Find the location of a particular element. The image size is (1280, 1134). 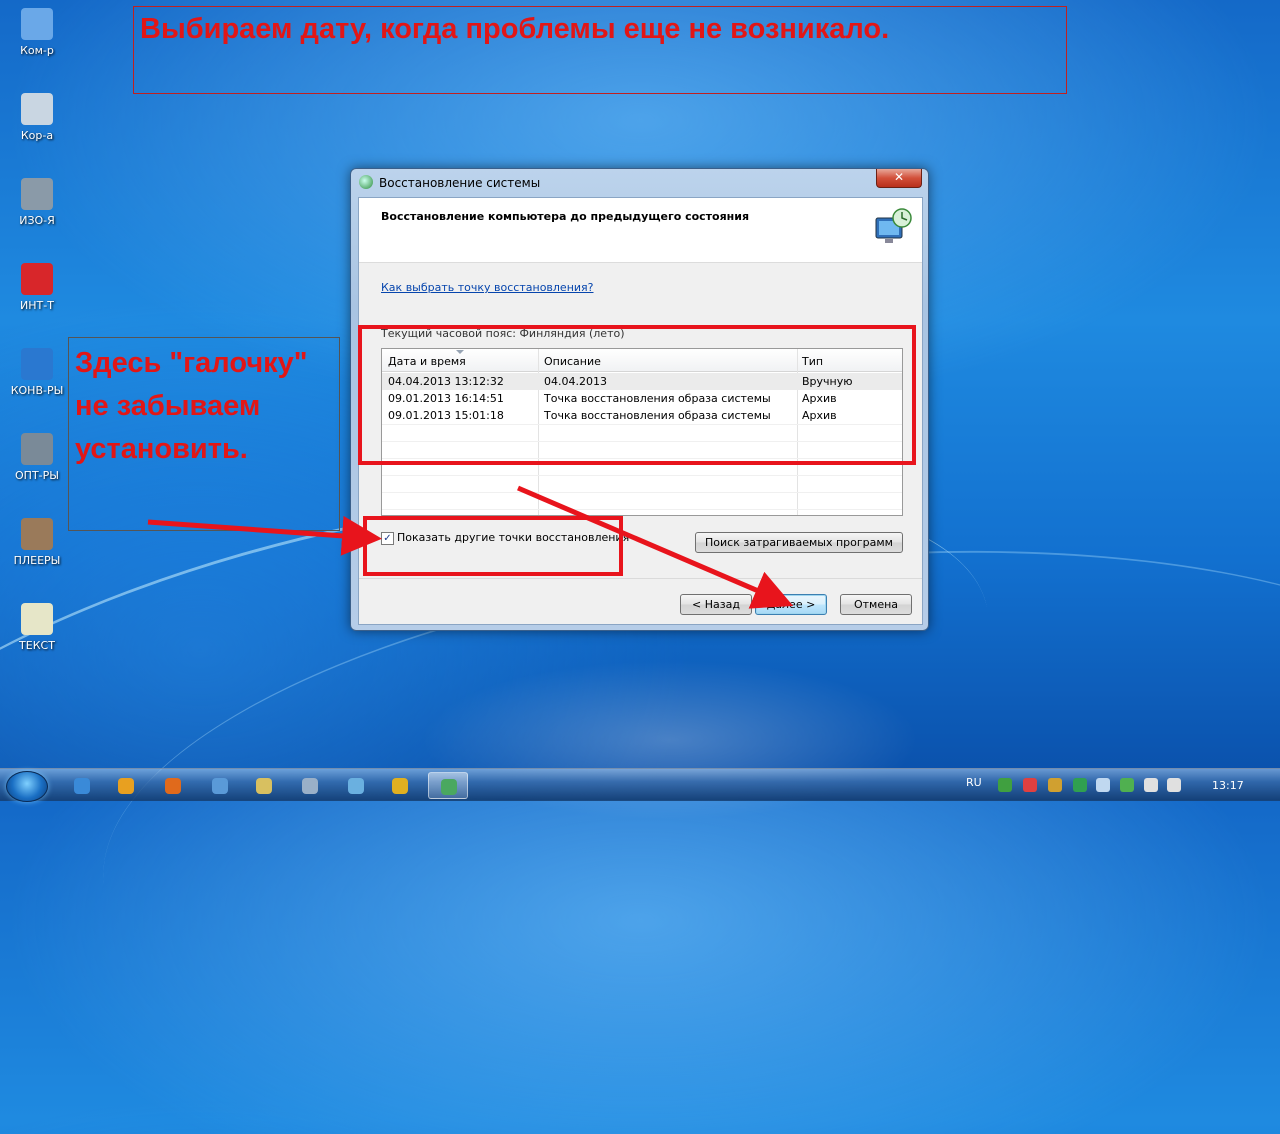

tray-network-icon is located at coordinates (1151, 785).